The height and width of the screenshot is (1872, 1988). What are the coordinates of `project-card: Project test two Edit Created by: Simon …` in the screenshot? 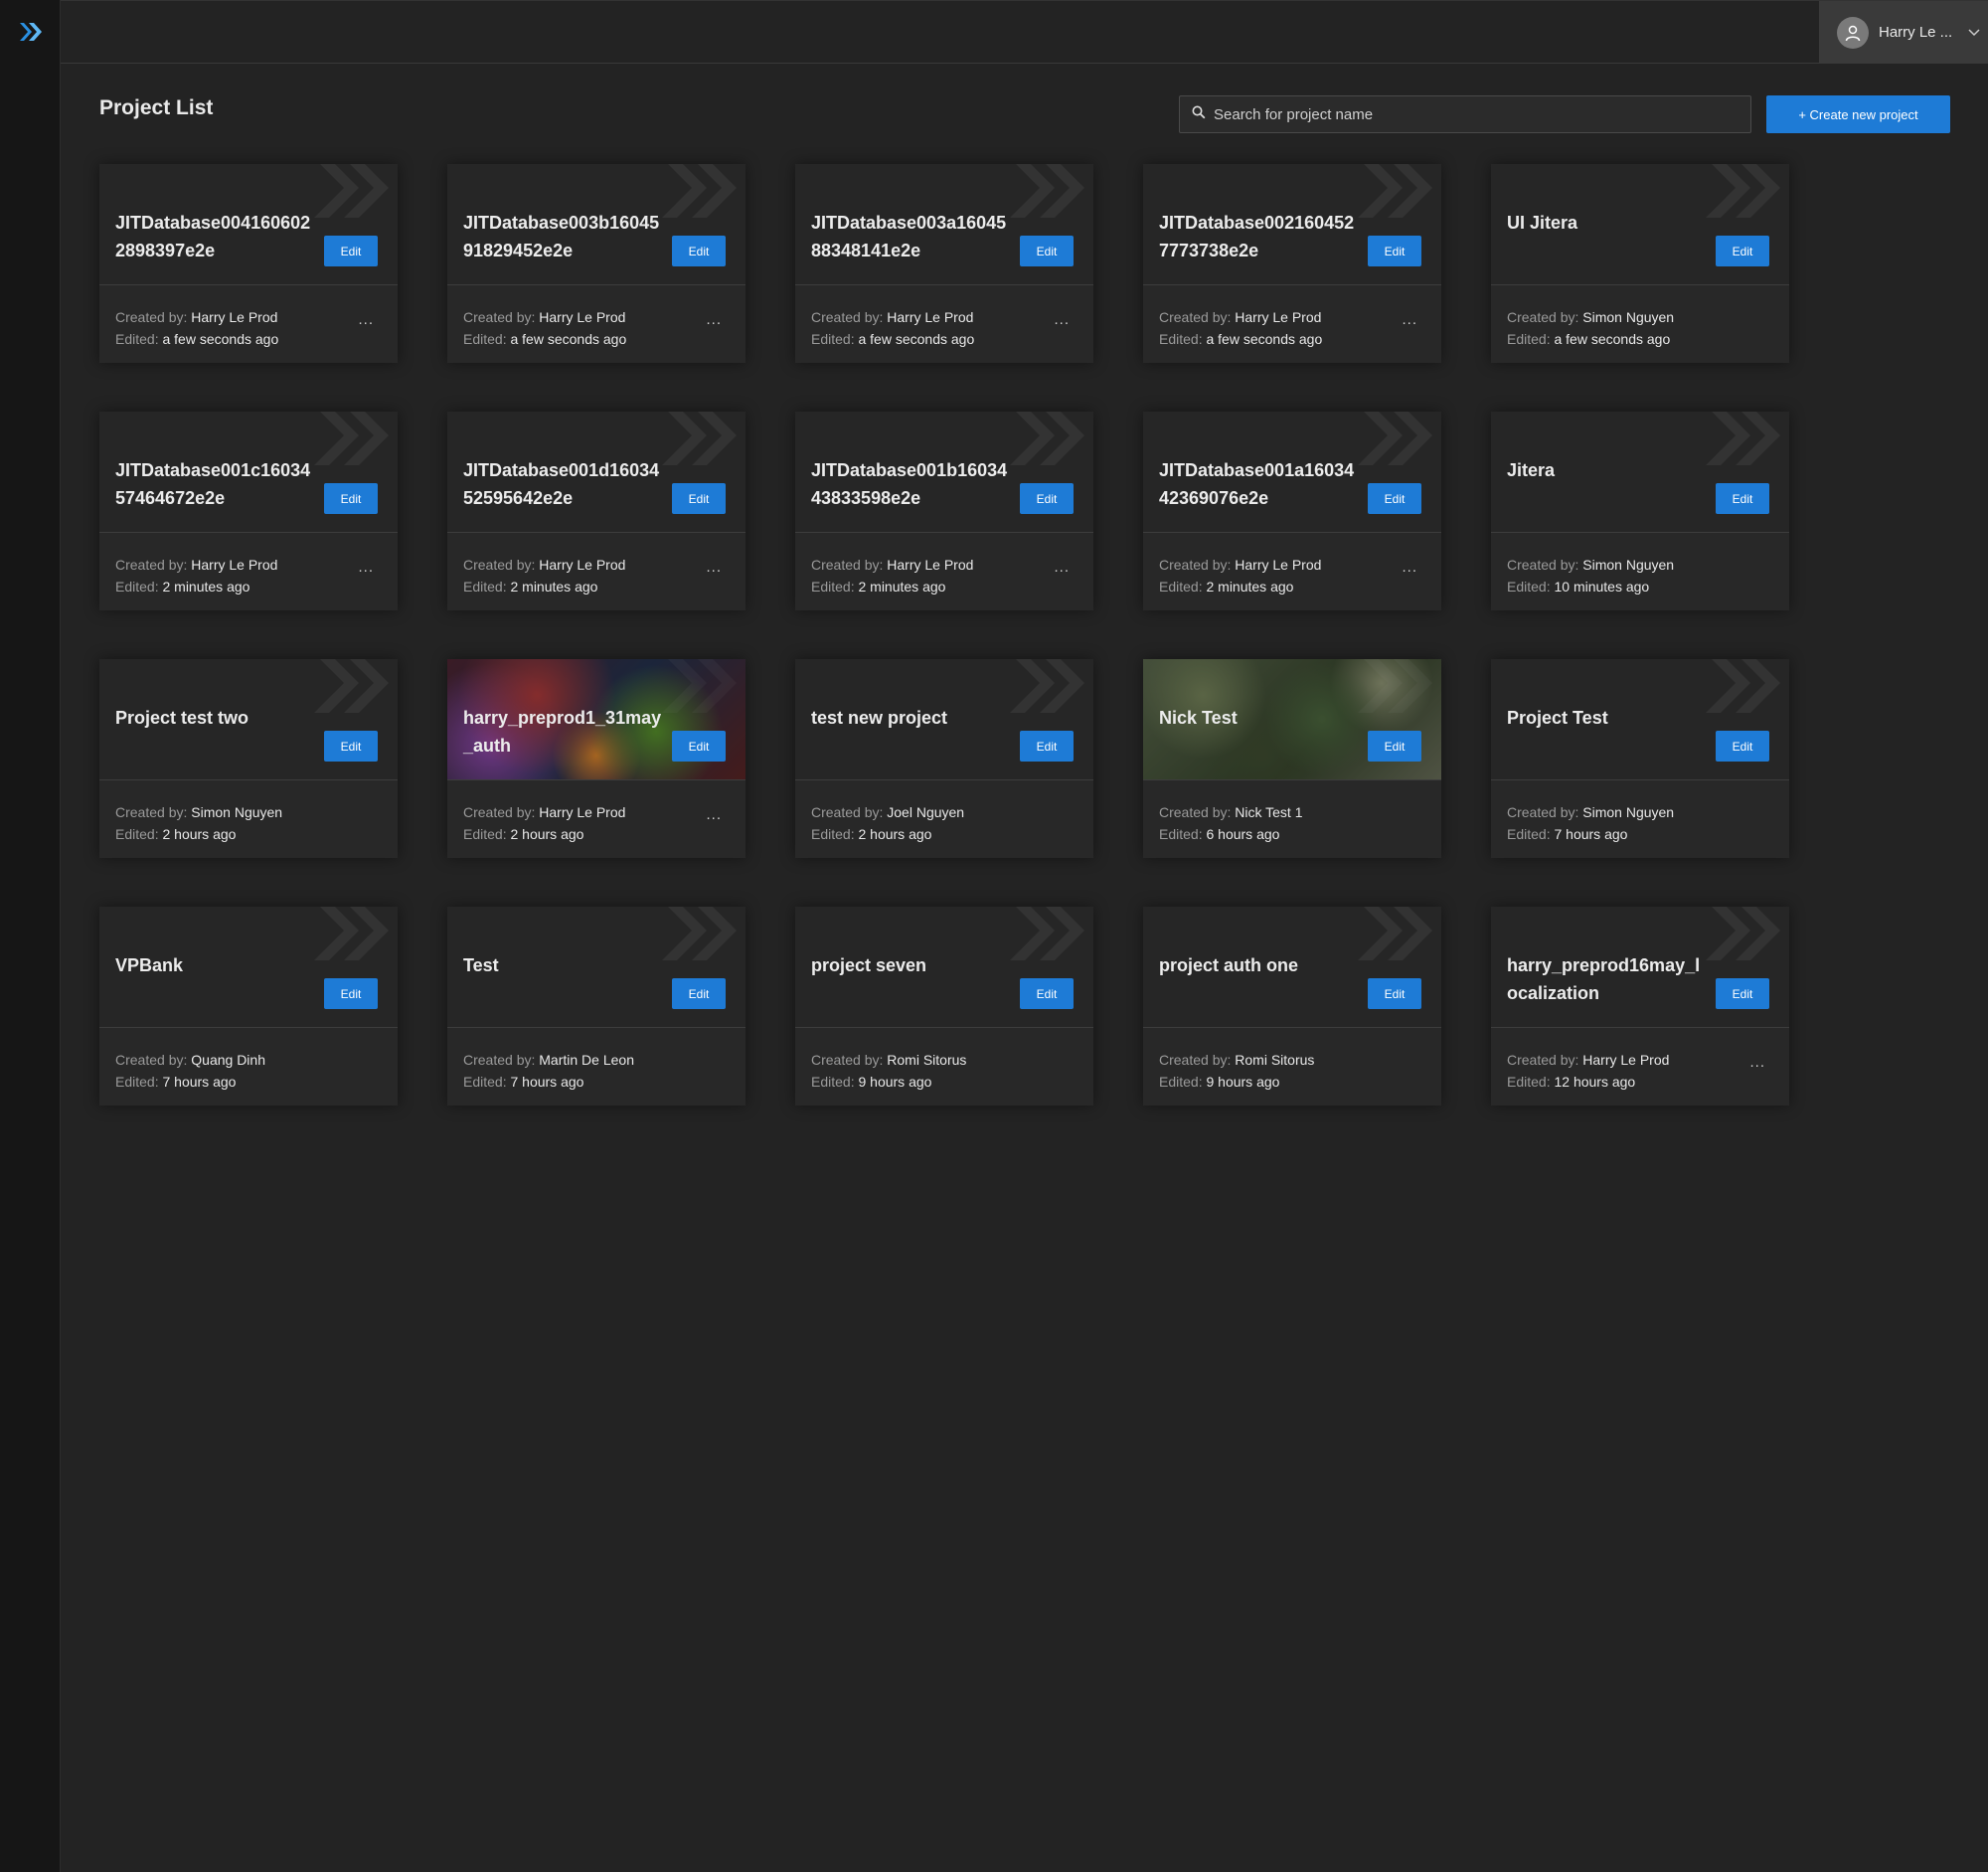 It's located at (248, 758).